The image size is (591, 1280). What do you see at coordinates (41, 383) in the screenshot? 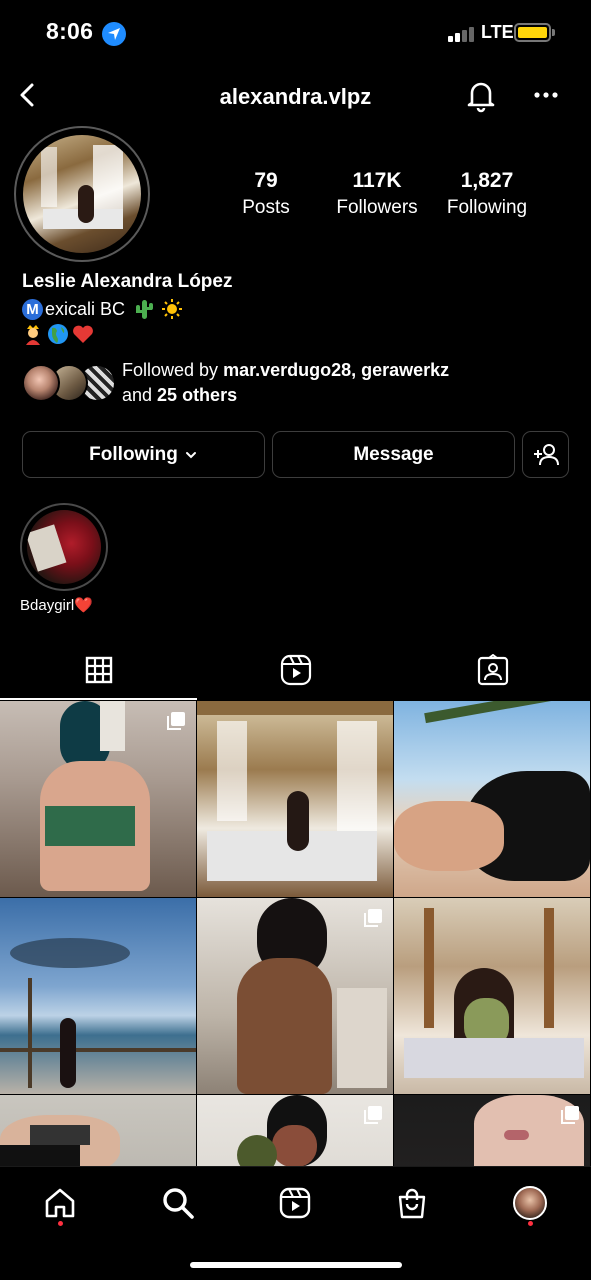
I see `avatar` at bounding box center [41, 383].